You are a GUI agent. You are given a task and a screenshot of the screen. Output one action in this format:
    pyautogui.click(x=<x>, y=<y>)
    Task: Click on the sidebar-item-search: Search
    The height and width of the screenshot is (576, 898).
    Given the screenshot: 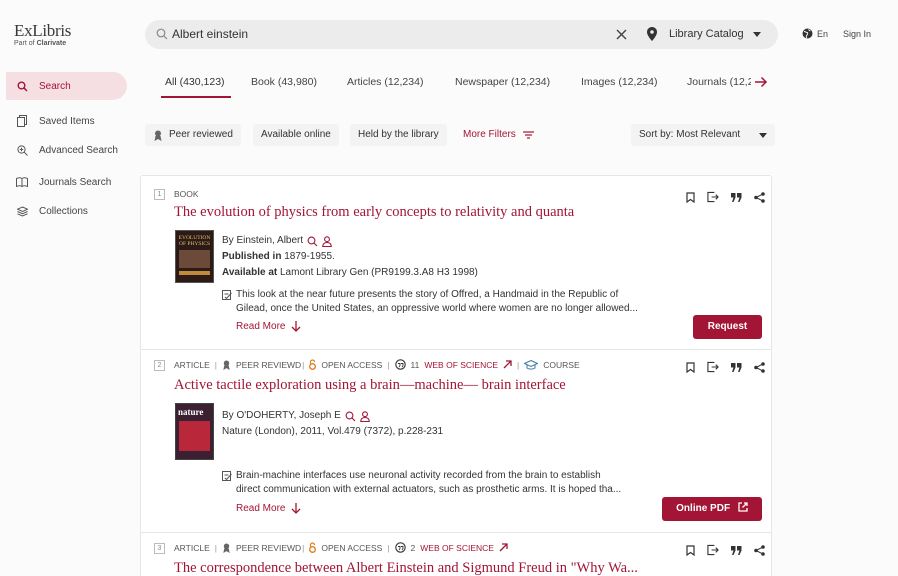 What is the action you would take?
    pyautogui.click(x=66, y=86)
    